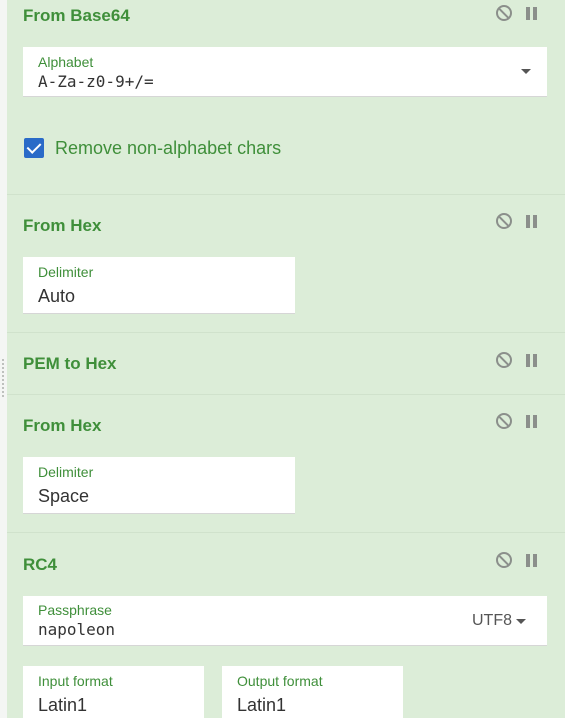  What do you see at coordinates (312, 692) in the screenshot?
I see `output-format-field: Output format Latin1` at bounding box center [312, 692].